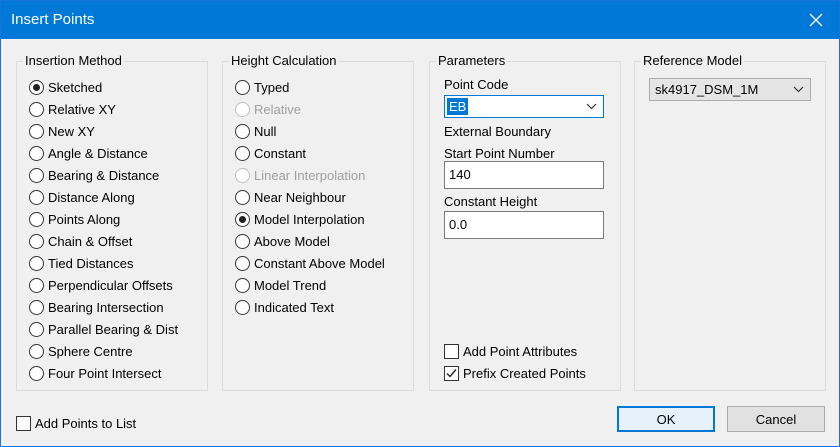  Describe the element at coordinates (472, 60) in the screenshot. I see `parameters-label: Parameters` at that location.